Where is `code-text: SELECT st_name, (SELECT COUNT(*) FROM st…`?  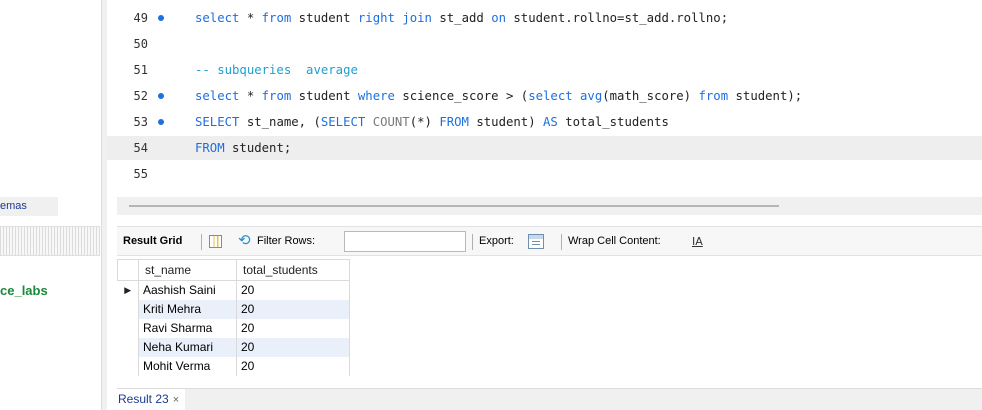
code-text: SELECT st_name, (SELECT COUNT(*) FROM st… is located at coordinates (432, 122).